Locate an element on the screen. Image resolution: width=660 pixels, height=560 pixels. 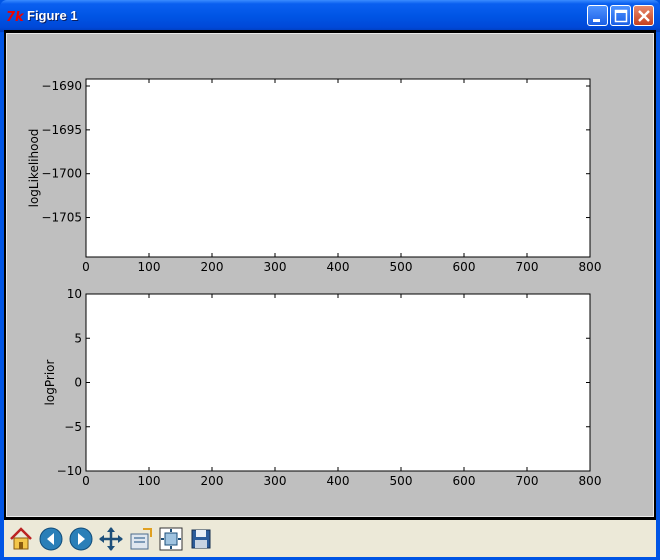
save-floppy-icon is located at coordinates (201, 539).